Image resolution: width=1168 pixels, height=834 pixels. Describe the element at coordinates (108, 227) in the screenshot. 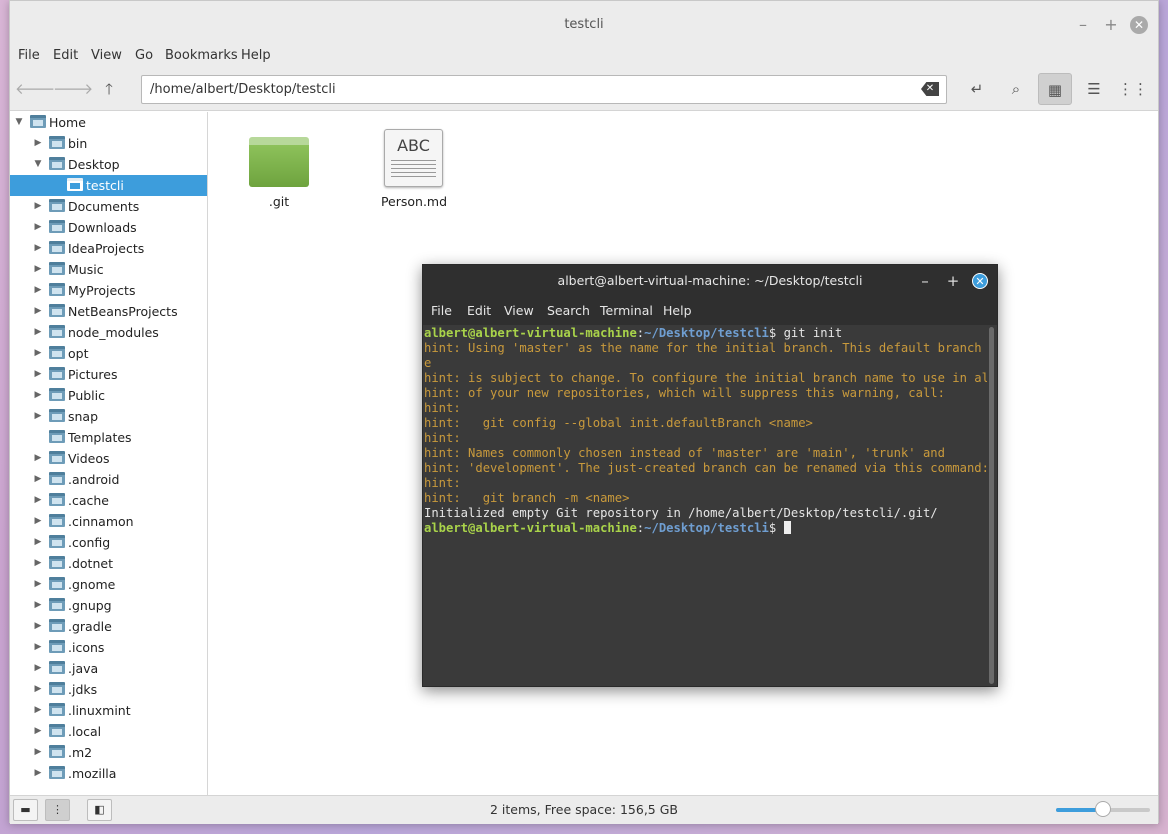

I see `sidebar-item-downloads: ▶ Downloads` at that location.